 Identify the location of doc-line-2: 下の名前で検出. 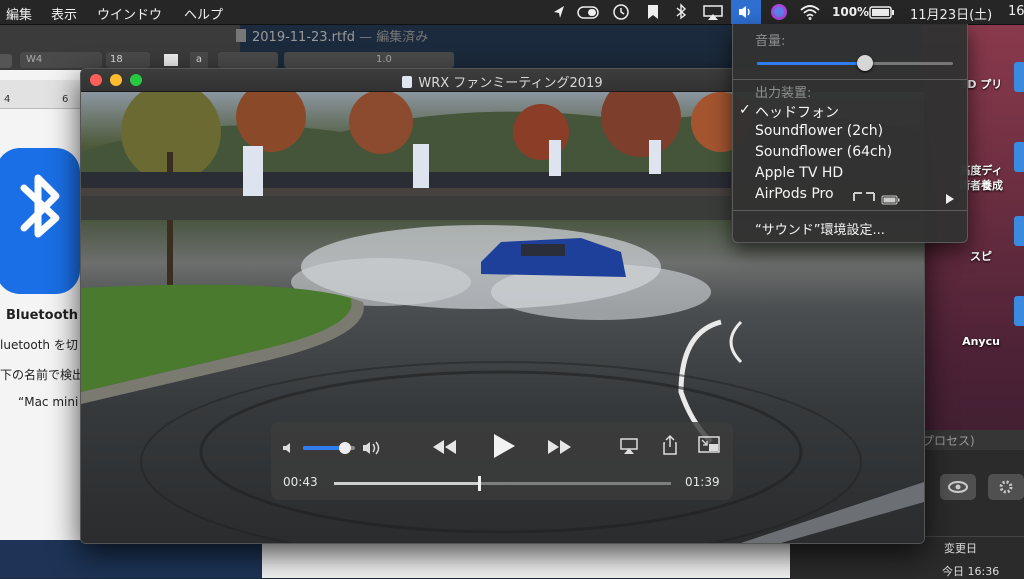
(42, 375).